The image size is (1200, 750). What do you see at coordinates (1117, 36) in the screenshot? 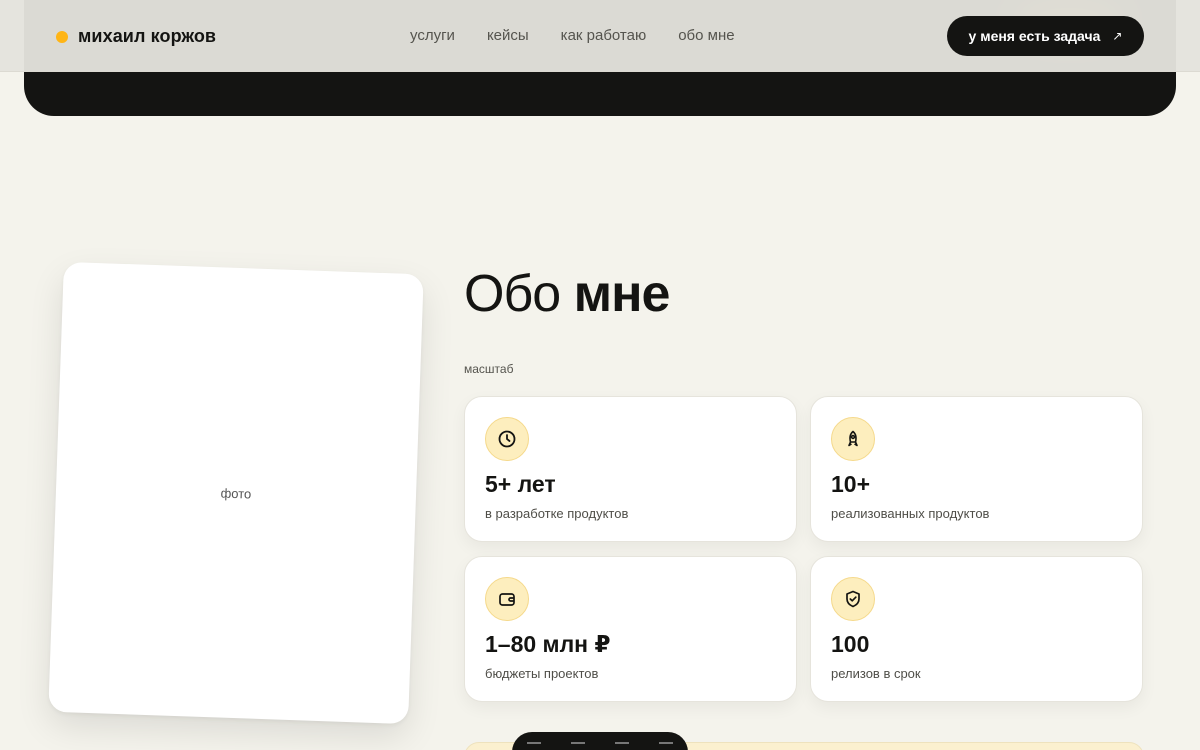
I see `arrow-up-right-icon: ↗` at bounding box center [1117, 36].